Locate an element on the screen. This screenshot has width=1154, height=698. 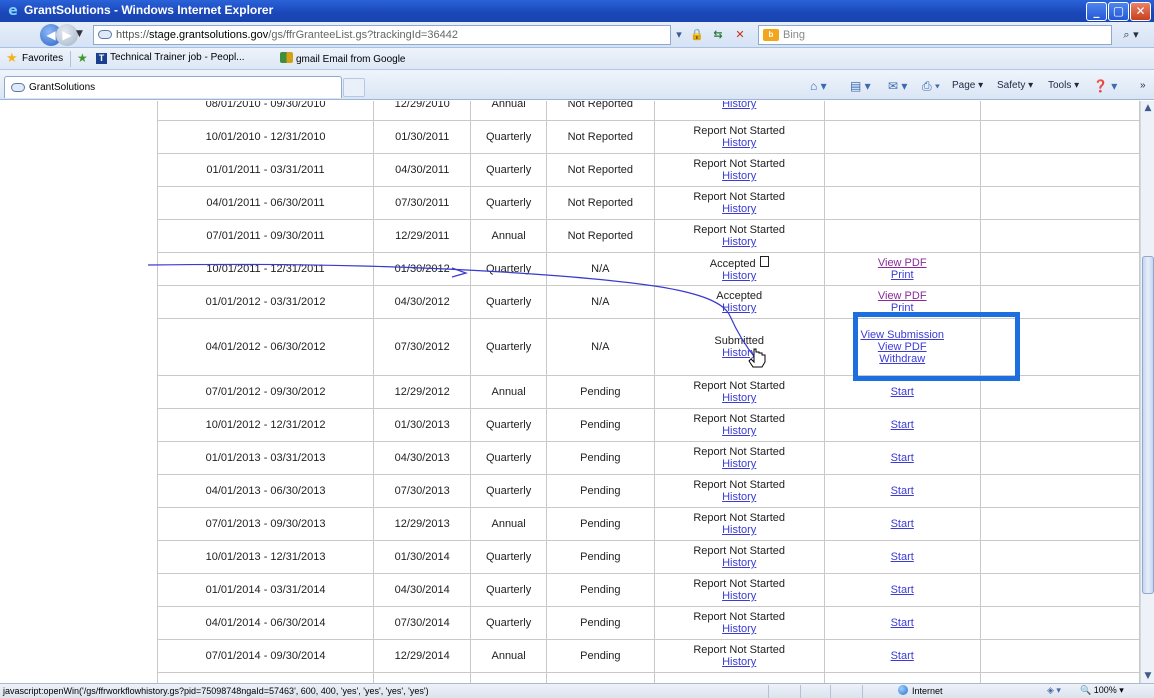
vertical-scrollbar: ▲ ▼ is located at coordinates (1147, 392).